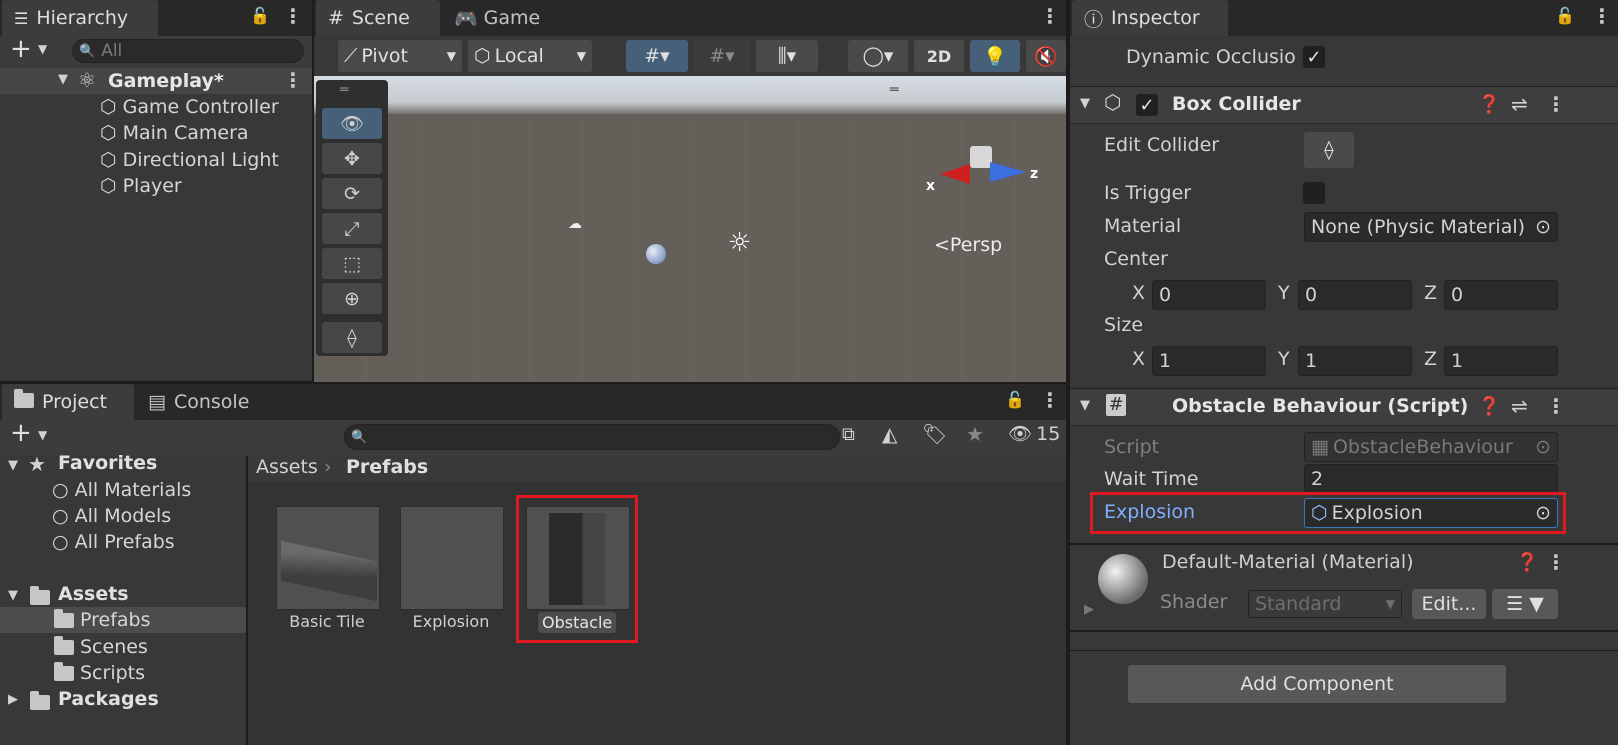 The height and width of the screenshot is (745, 1618). What do you see at coordinates (995, 56) in the screenshot?
I see `lighting-toggle-button: 💡` at bounding box center [995, 56].